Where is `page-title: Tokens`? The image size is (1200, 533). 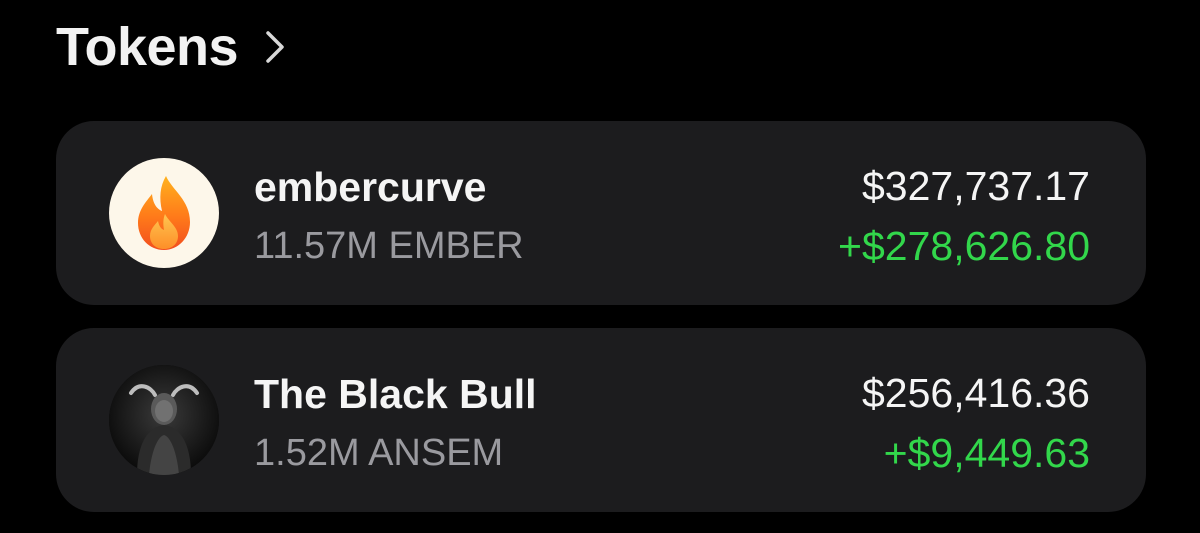
page-title: Tokens is located at coordinates (147, 47).